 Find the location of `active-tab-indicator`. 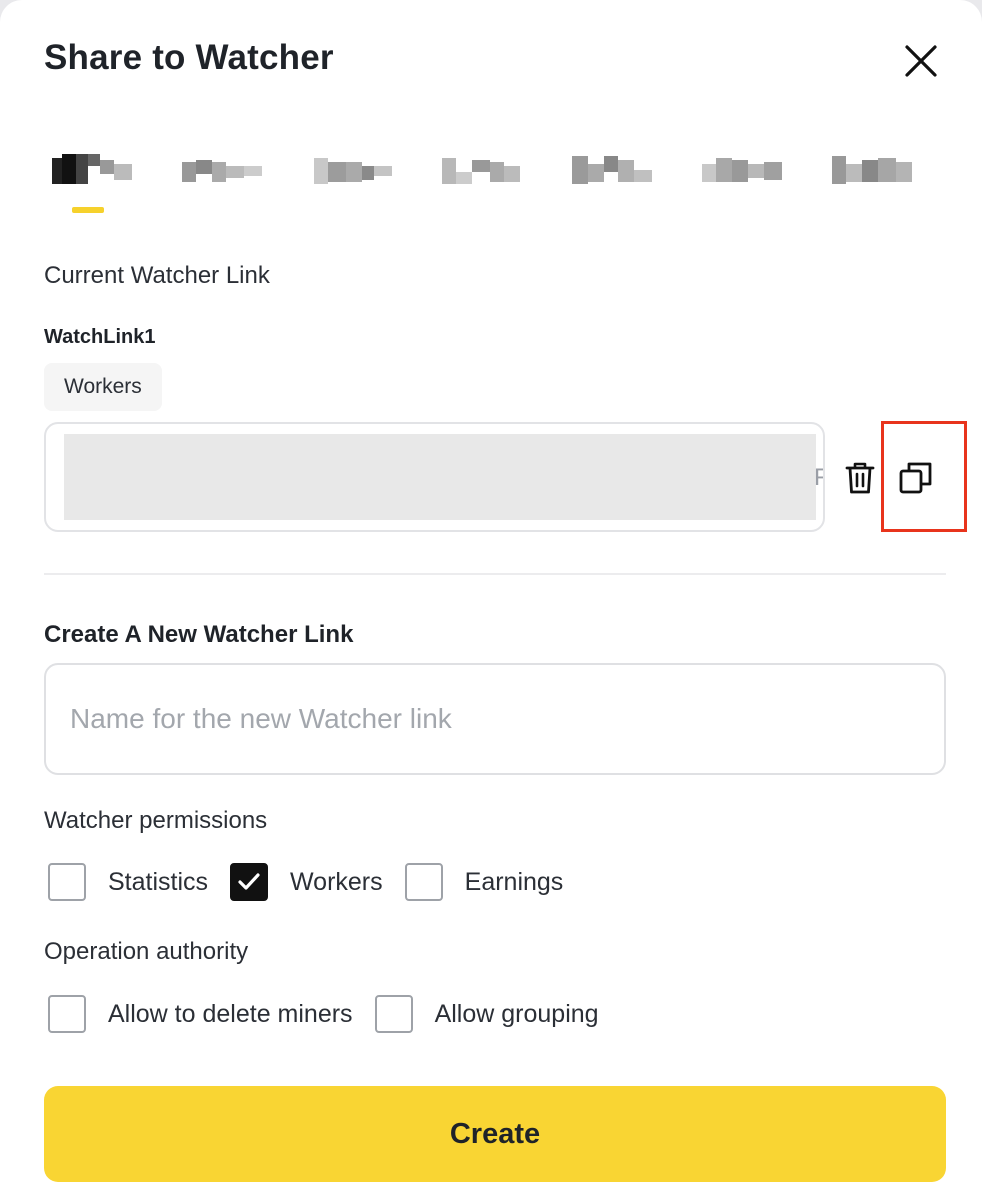

active-tab-indicator is located at coordinates (88, 210).